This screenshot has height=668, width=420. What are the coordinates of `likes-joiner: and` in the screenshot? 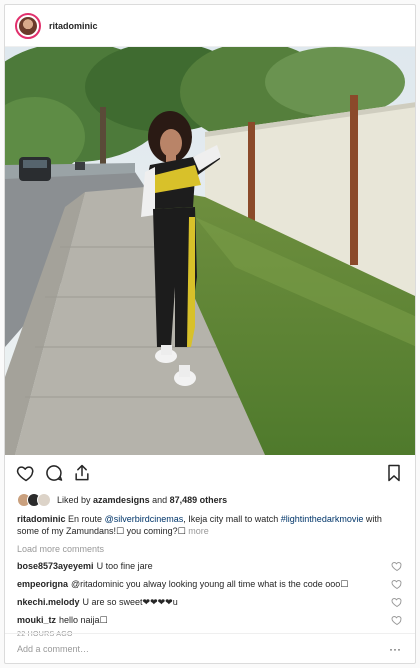 It's located at (160, 500).